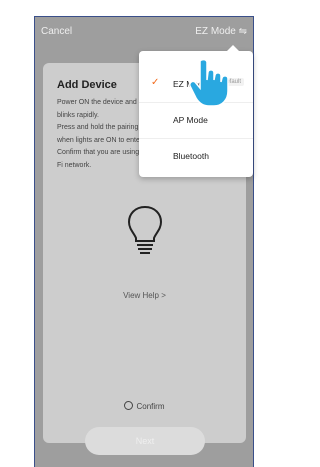 The height and width of the screenshot is (467, 320). Describe the element at coordinates (155, 82) in the screenshot. I see `checkmark-icon: ✓` at that location.